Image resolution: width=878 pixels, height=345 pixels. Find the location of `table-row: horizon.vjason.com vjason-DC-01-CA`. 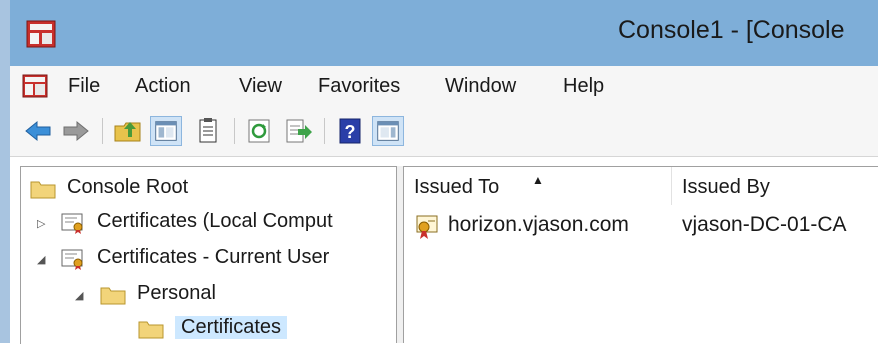

table-row: horizon.vjason.com vjason-DC-01-CA is located at coordinates (644, 227).